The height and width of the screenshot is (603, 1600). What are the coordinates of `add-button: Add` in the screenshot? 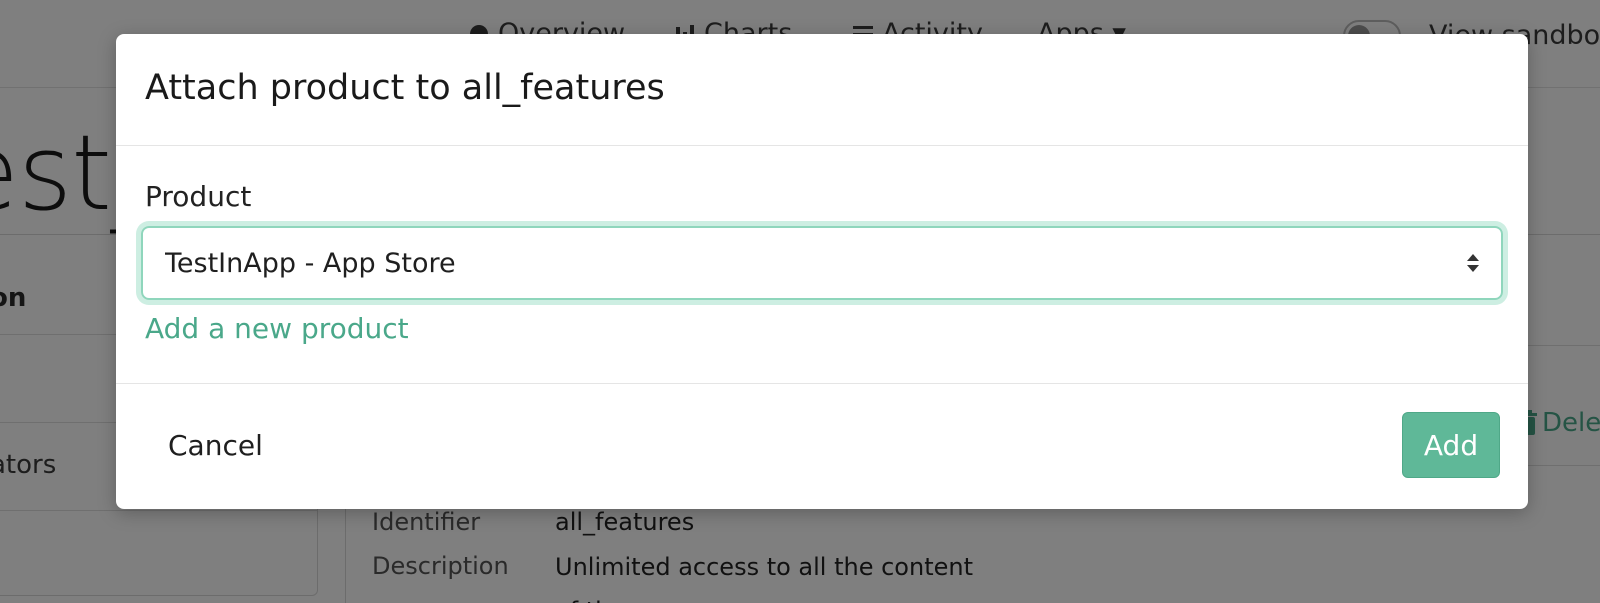 It's located at (1451, 445).